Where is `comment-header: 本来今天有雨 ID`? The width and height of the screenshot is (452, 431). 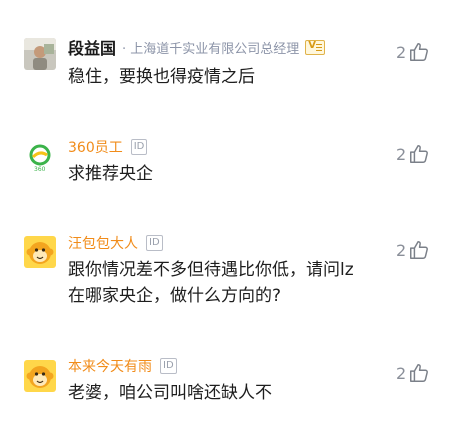 comment-header: 本来今天有雨 ID is located at coordinates (122, 366).